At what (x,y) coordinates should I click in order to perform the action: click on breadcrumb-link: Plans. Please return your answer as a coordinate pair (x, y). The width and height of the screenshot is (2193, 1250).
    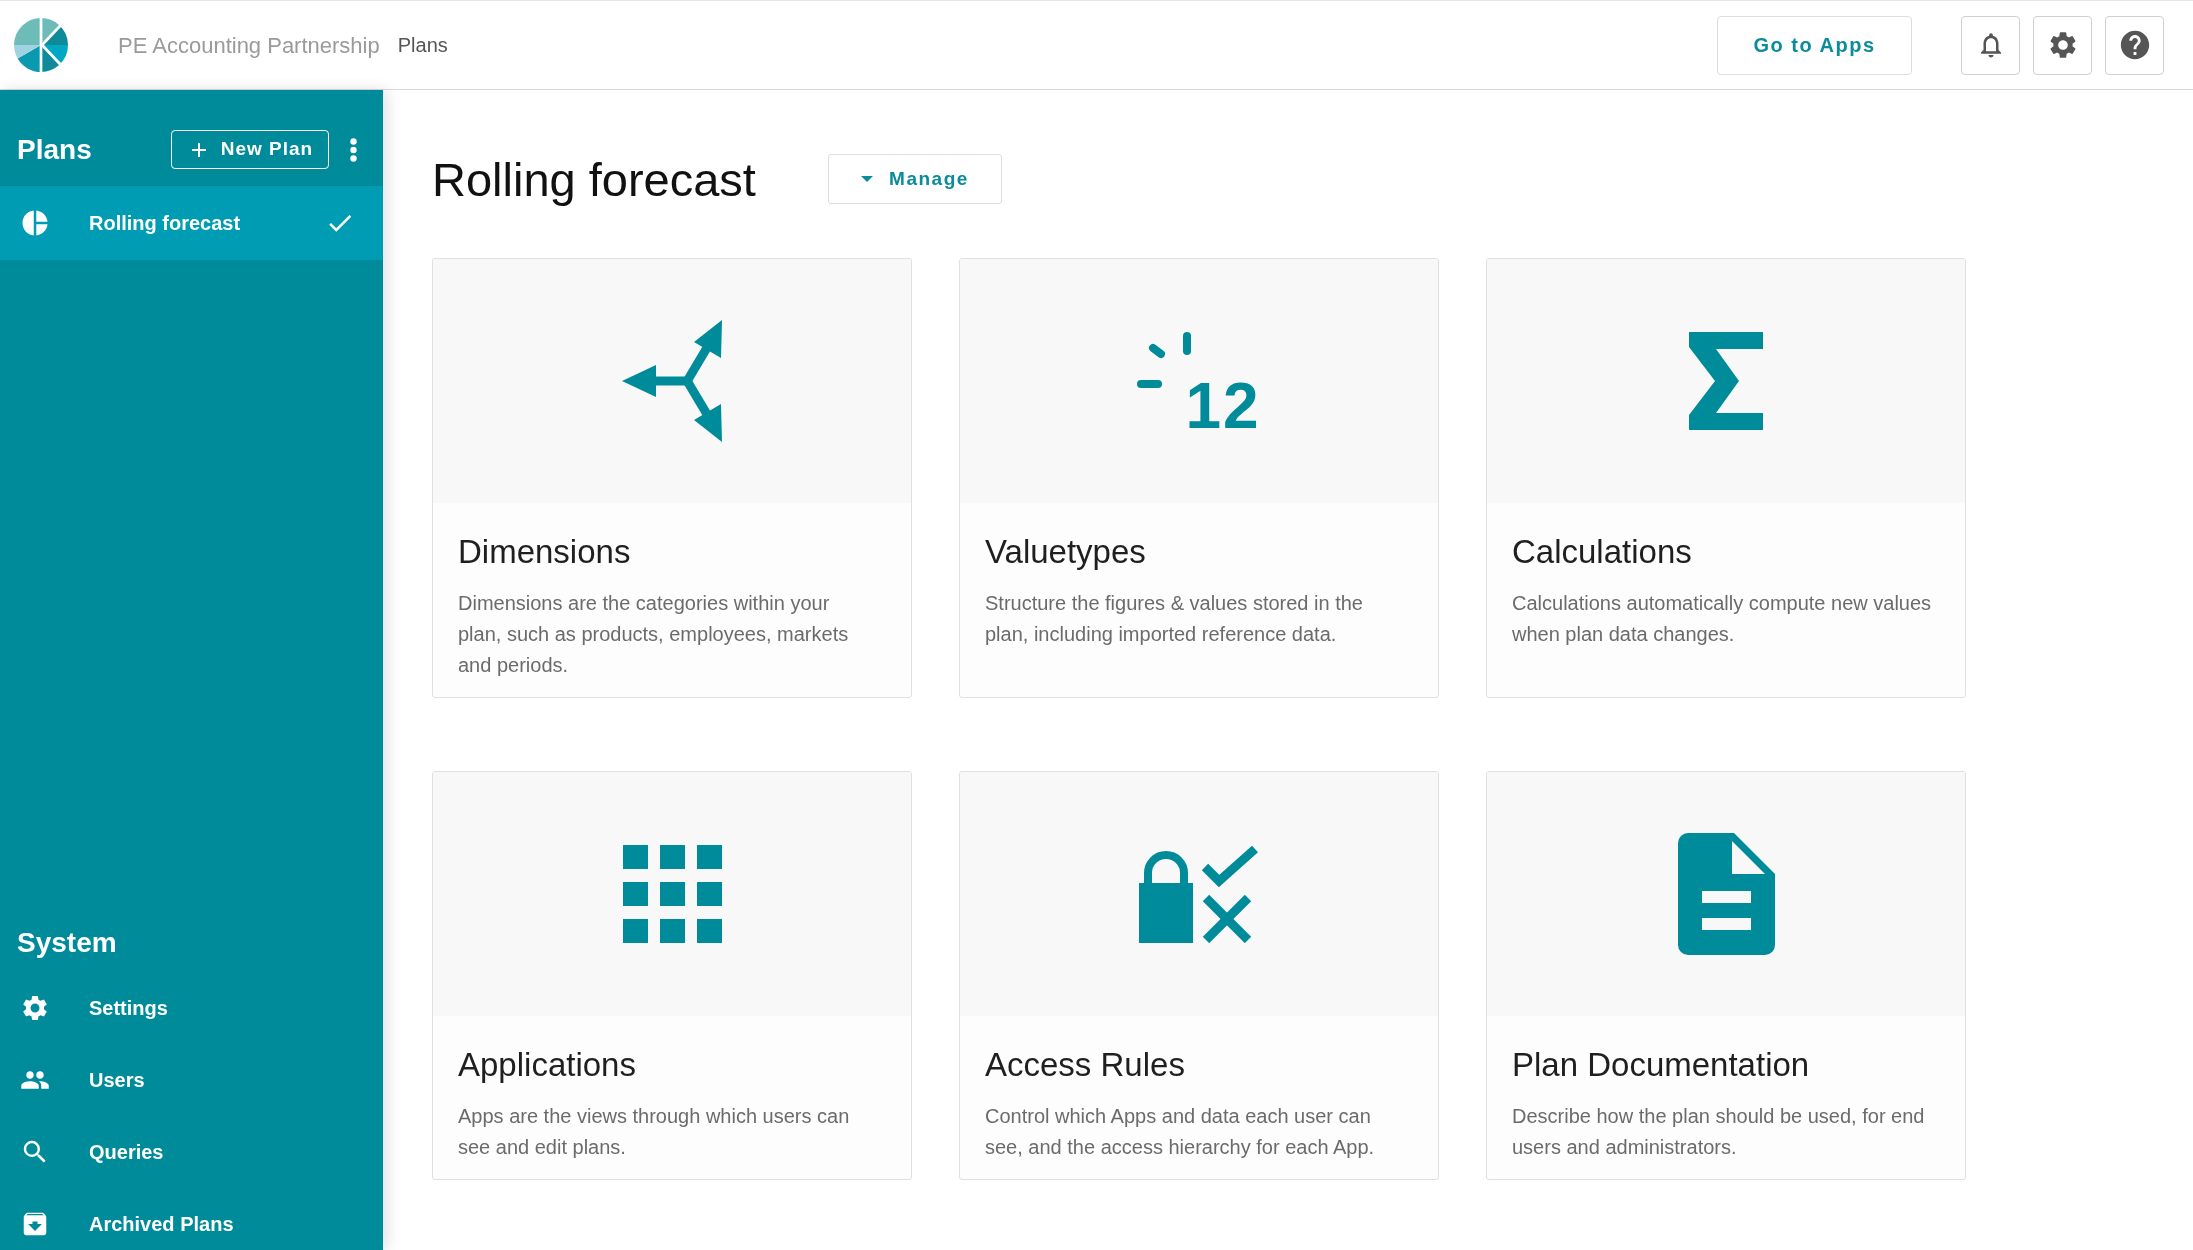
    Looking at the image, I should click on (422, 45).